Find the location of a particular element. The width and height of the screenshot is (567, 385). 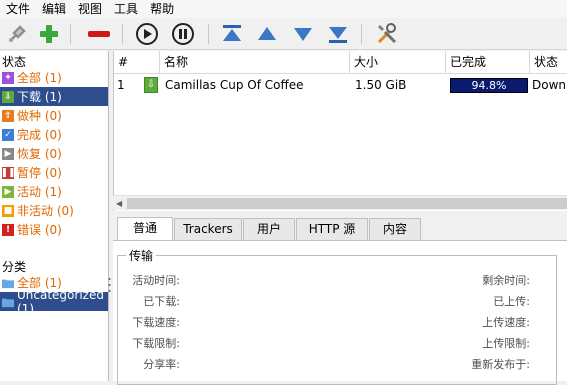

label-share-ratio: 分享率: is located at coordinates (161, 364).